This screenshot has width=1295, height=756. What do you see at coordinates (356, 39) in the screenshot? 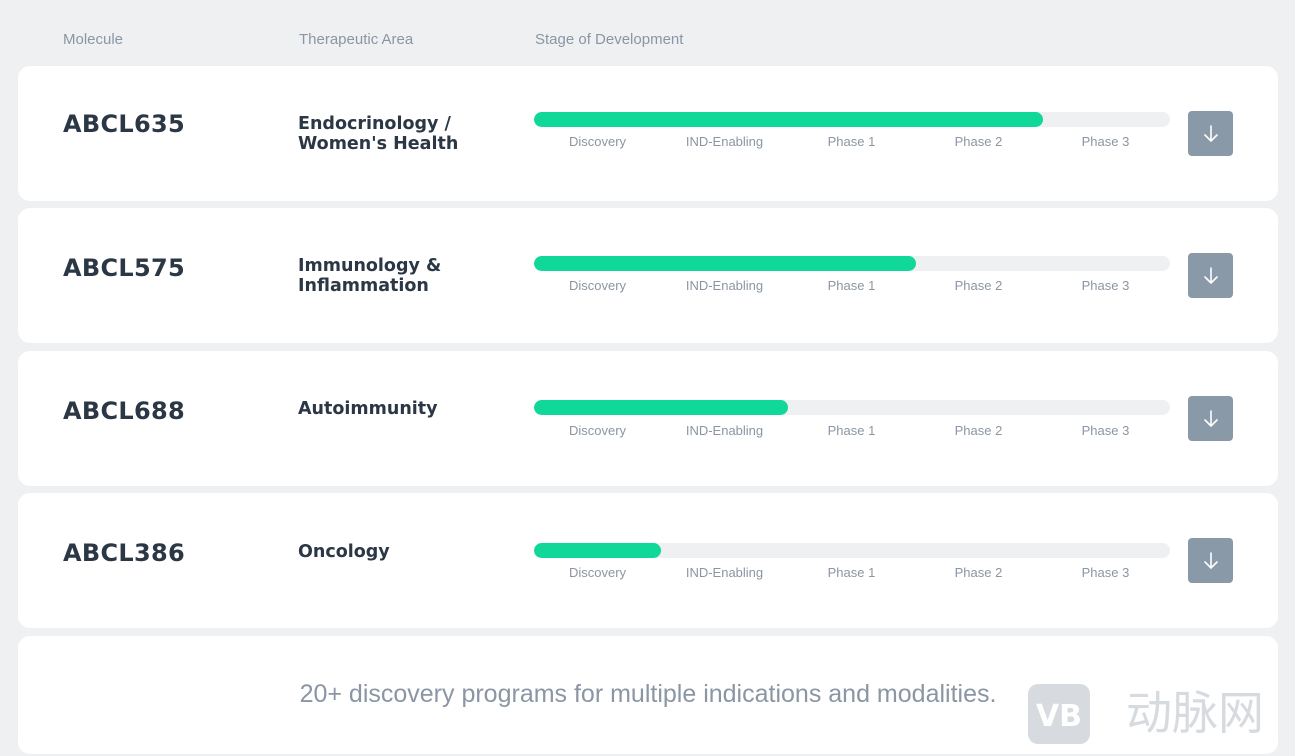
I see `header-therapeutic-area: Therapeutic Area` at bounding box center [356, 39].